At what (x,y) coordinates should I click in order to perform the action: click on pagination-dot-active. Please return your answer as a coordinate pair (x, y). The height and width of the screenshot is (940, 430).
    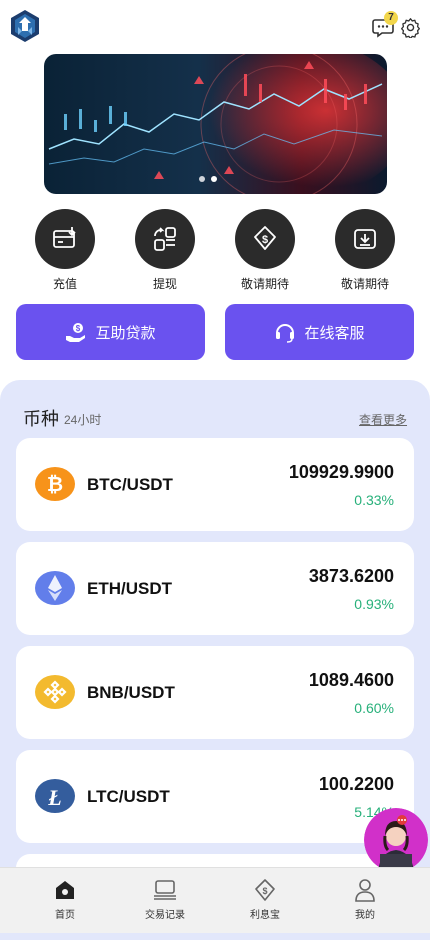
    Looking at the image, I should click on (214, 179).